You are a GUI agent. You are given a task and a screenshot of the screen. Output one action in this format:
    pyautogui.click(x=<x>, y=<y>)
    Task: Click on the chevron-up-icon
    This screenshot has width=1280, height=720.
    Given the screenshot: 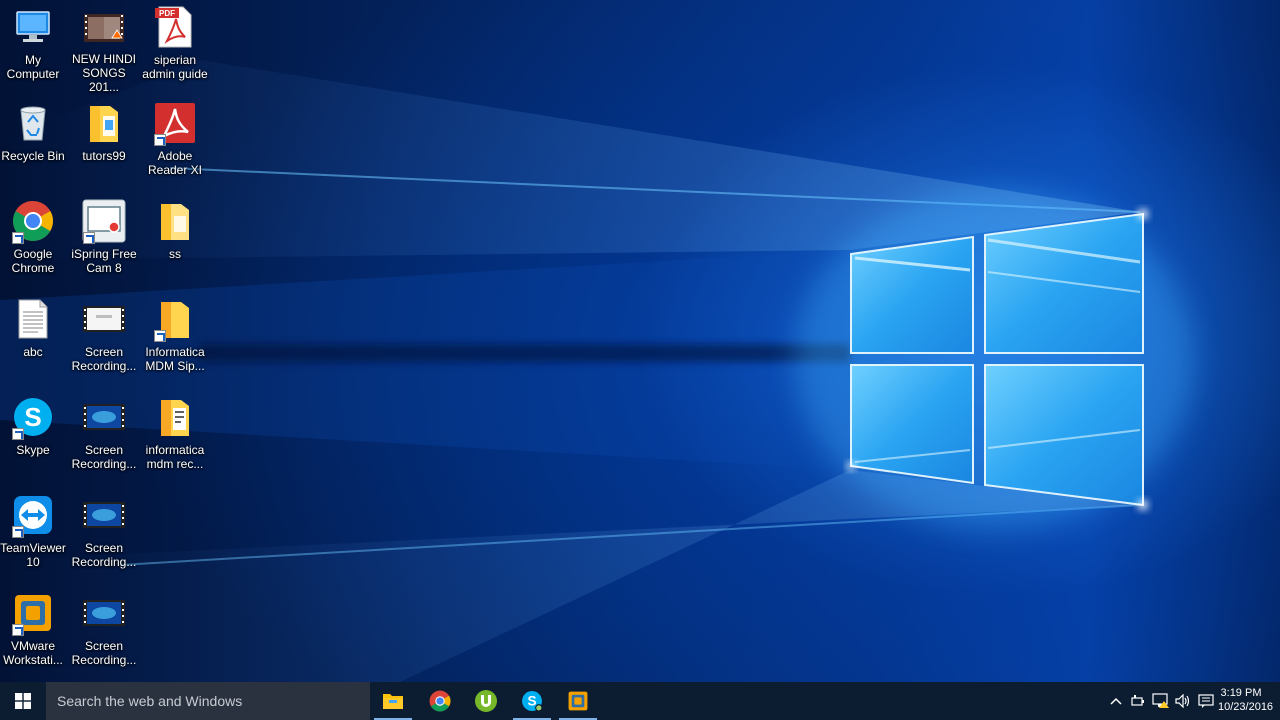 What is the action you would take?
    pyautogui.click(x=1116, y=701)
    